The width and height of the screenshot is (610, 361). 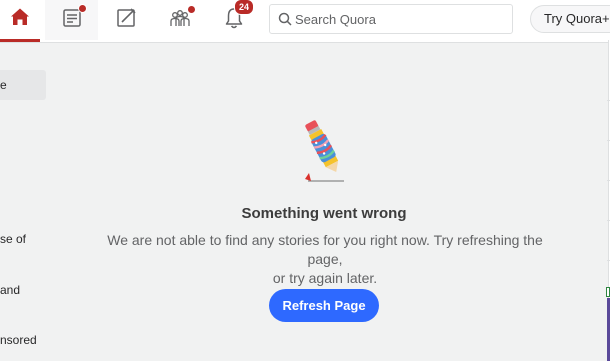 I want to click on nav-spaces, so click(x=180, y=20).